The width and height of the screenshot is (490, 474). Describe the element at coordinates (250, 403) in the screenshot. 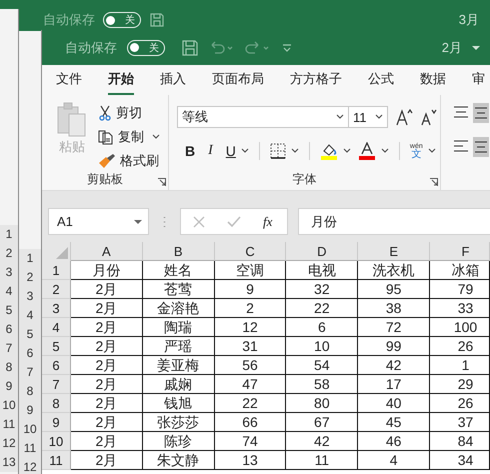

I see `table-cell: 22` at that location.